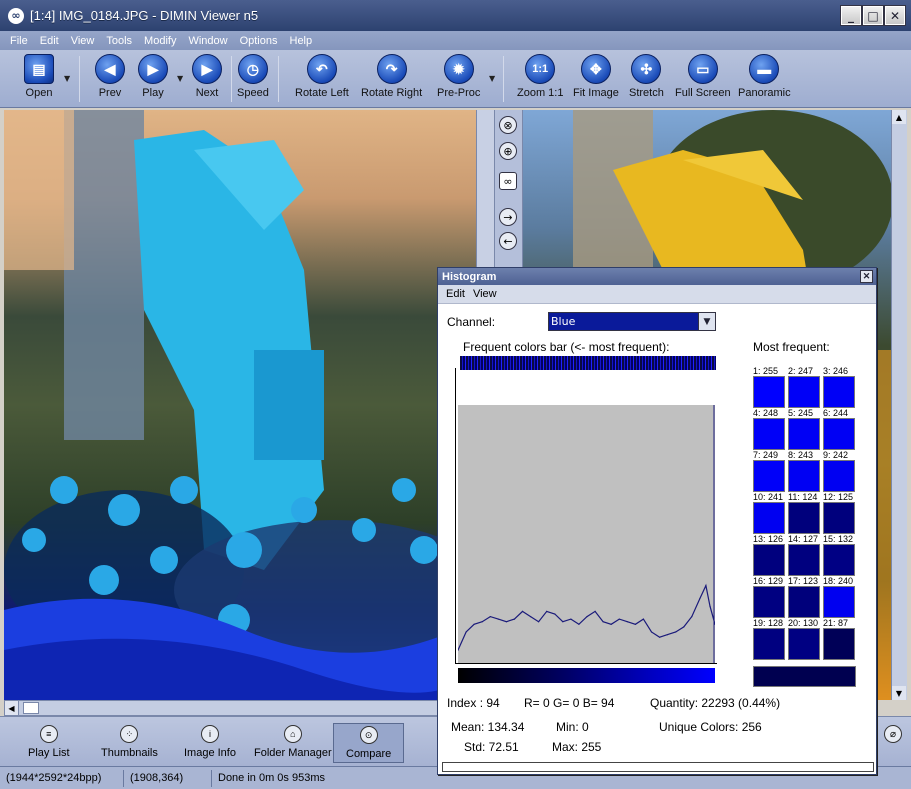 This screenshot has width=911, height=789. I want to click on image-info-label: Image Info, so click(210, 753).